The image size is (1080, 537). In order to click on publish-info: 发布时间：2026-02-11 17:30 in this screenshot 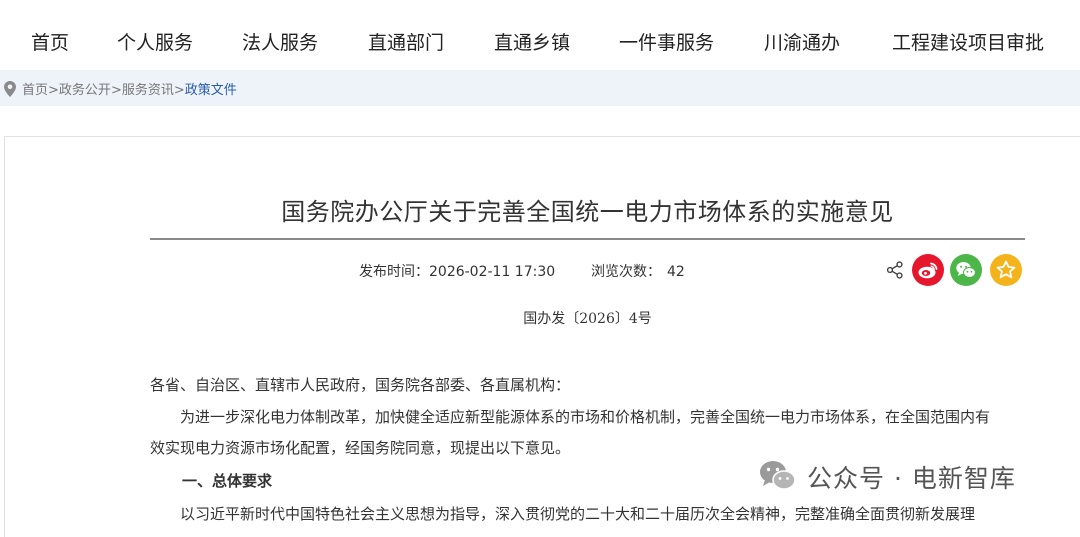, I will do `click(457, 271)`.